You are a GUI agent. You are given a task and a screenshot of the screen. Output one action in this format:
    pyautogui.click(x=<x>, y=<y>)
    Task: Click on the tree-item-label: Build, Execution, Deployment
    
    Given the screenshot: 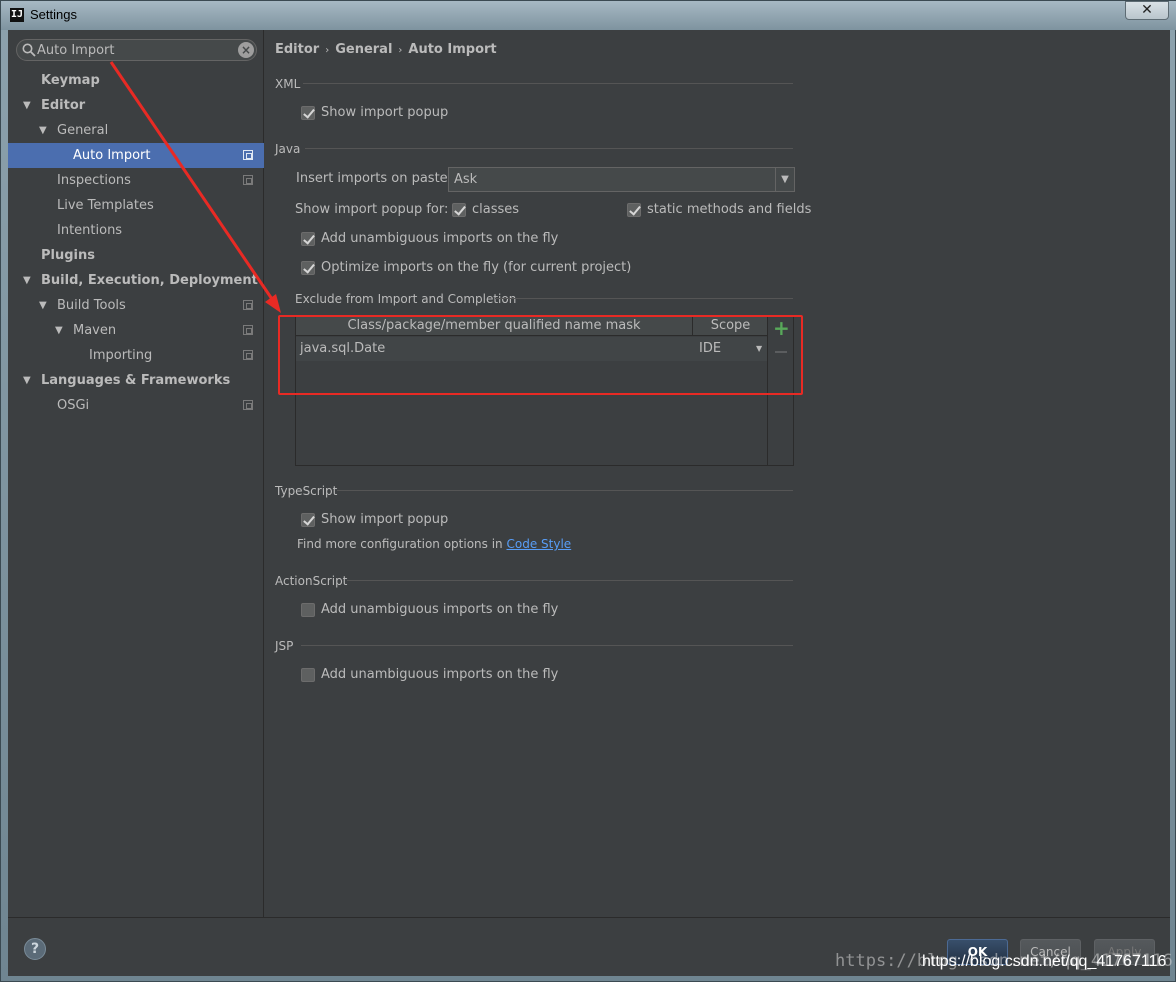 What is the action you would take?
    pyautogui.click(x=149, y=280)
    